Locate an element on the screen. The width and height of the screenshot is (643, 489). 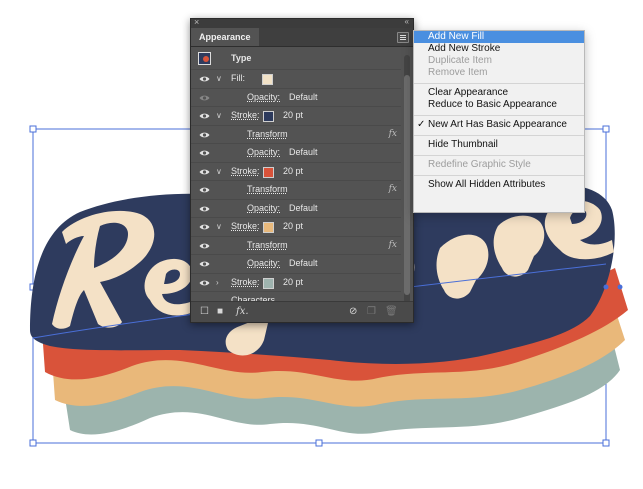
appearance-row: ∨ Fill: is located at coordinates (296, 79).